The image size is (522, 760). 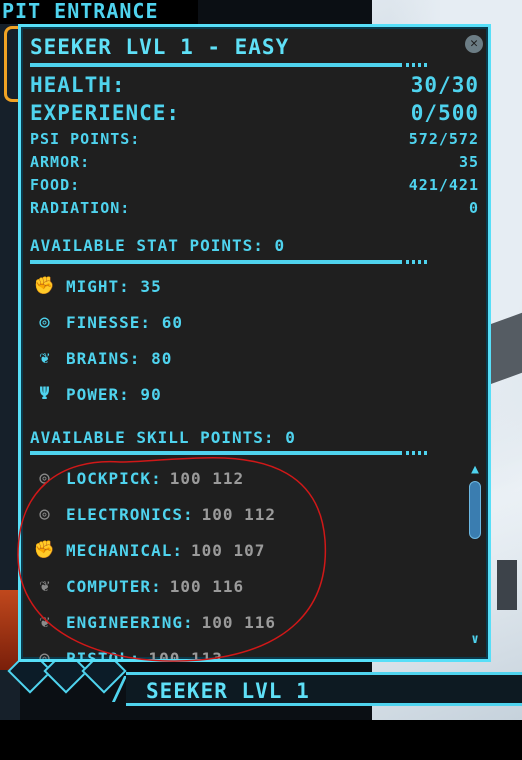 What do you see at coordinates (254, 208) in the screenshot?
I see `radiation-row: RADIATION: 0` at bounding box center [254, 208].